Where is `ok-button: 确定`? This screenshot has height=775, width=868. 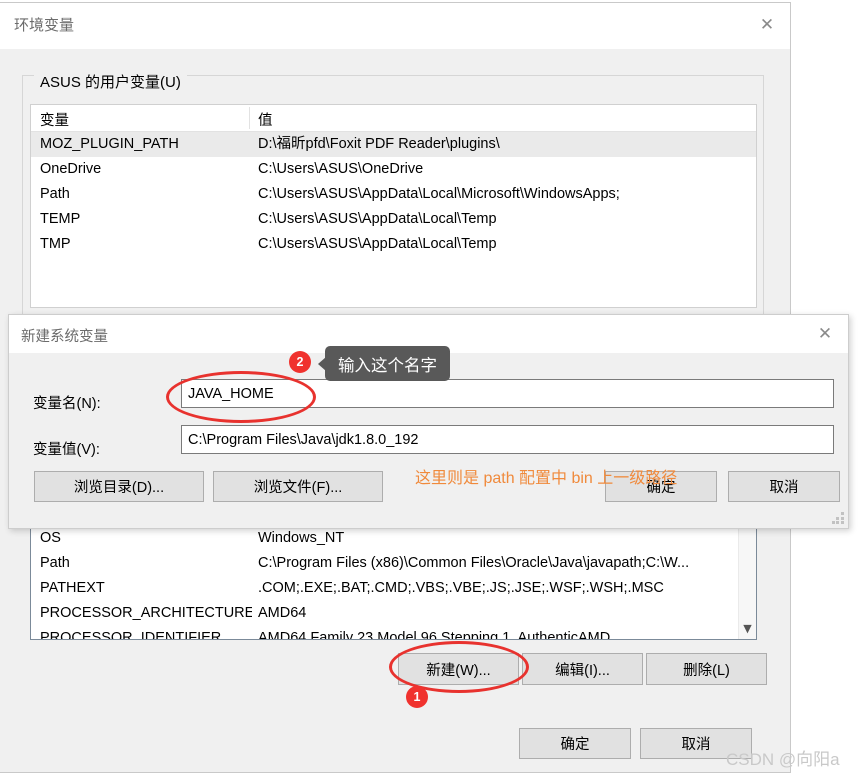
ok-button: 确定 is located at coordinates (575, 743).